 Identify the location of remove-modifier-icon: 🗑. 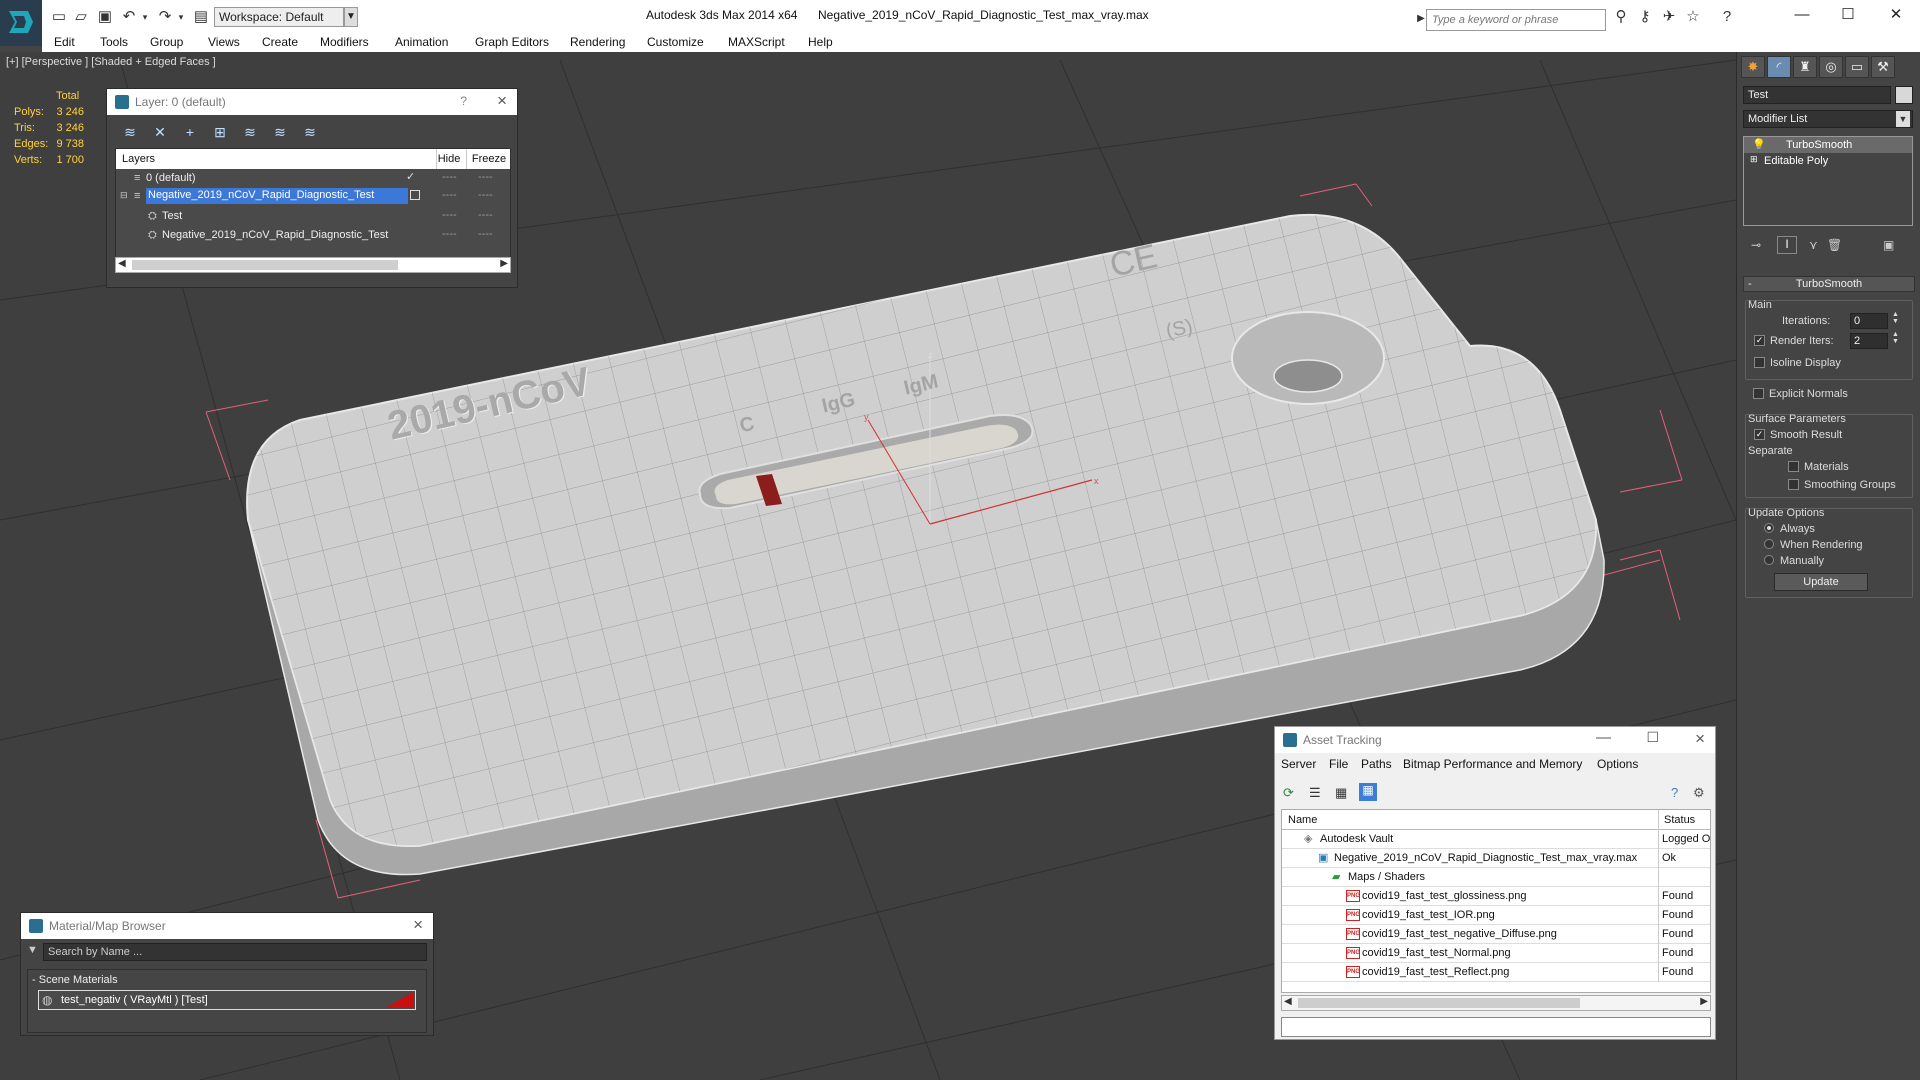
(1834, 245).